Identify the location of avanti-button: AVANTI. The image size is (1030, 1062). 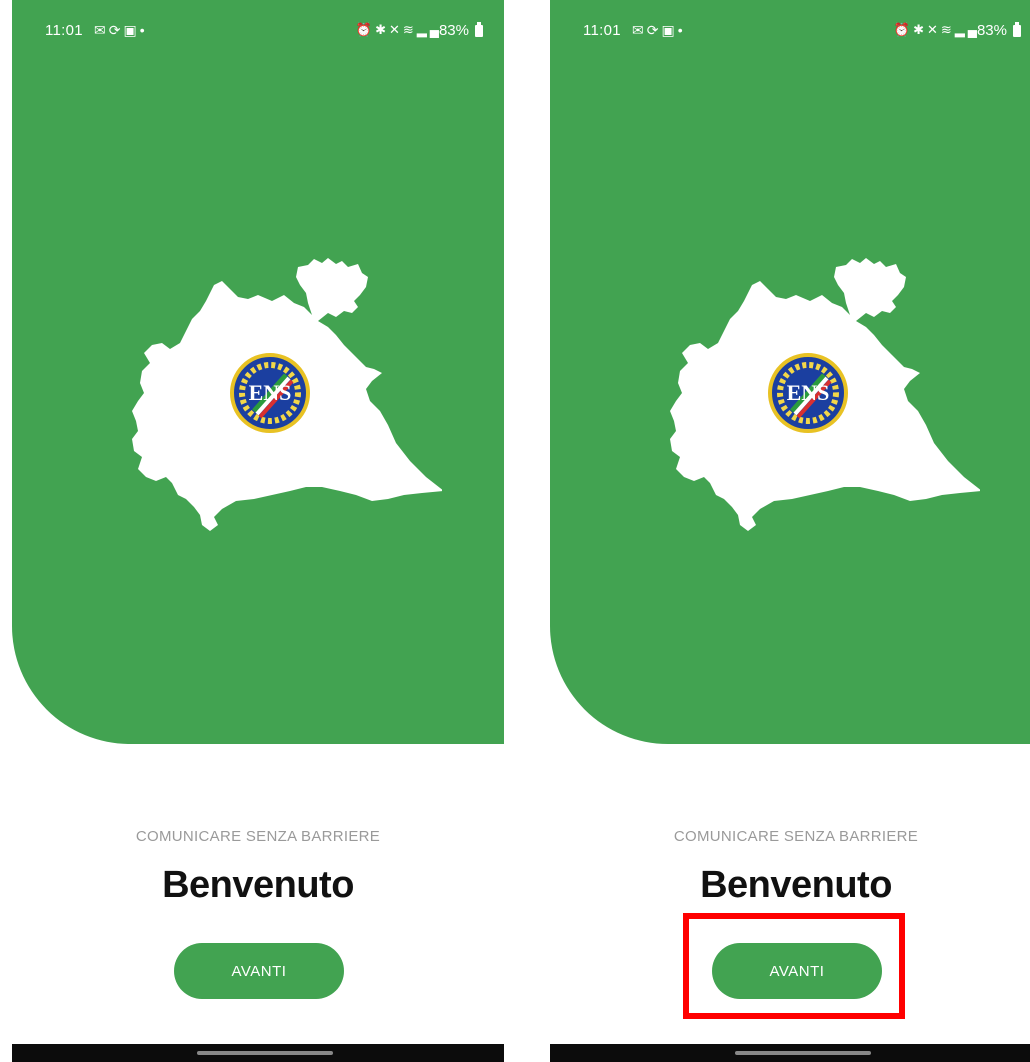
(259, 971).